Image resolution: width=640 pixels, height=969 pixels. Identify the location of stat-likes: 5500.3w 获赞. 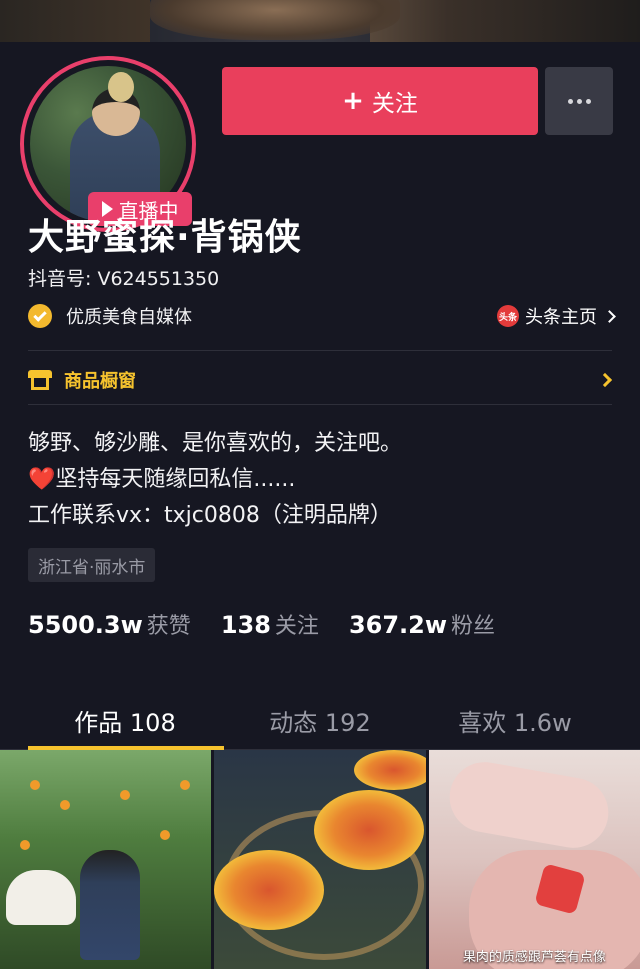
(109, 624).